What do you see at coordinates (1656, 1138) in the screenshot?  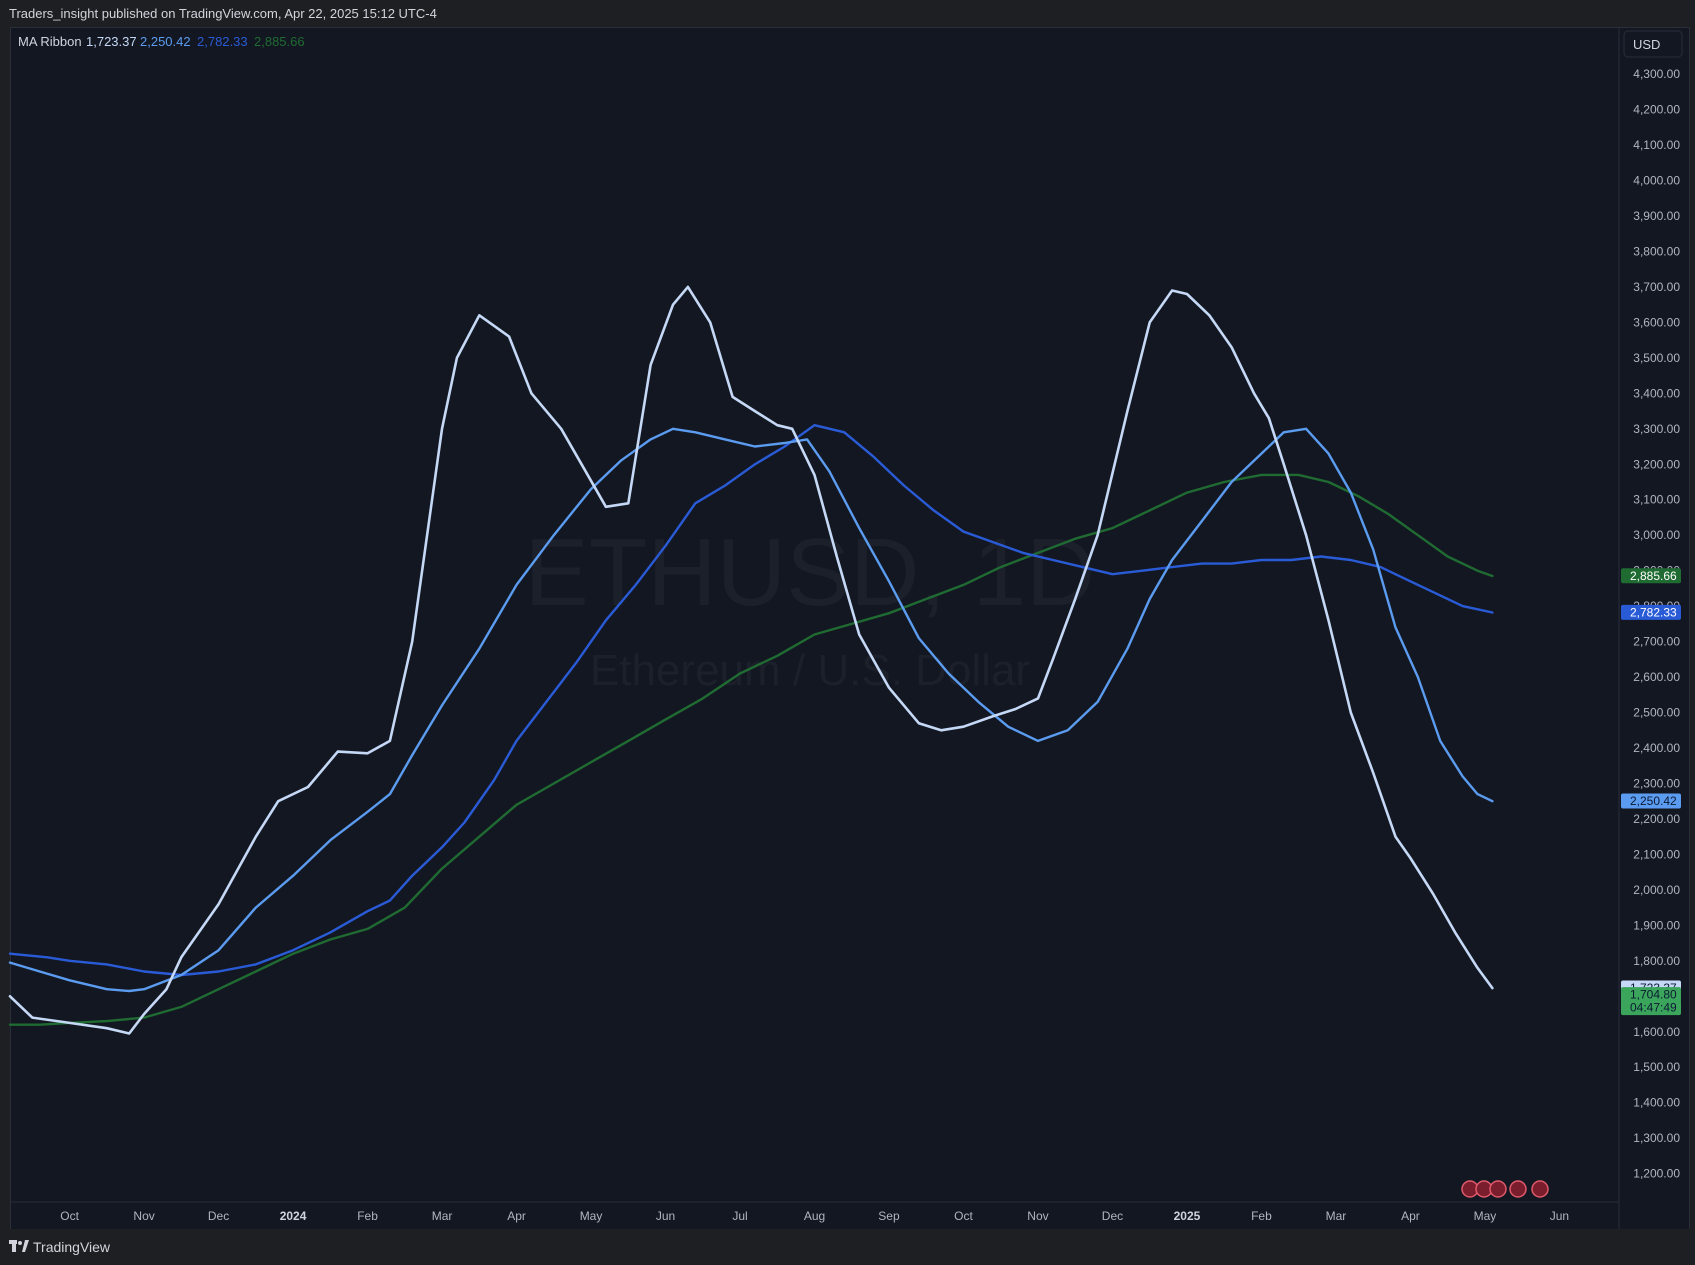 I see `price-tick-label: 1,300.00` at bounding box center [1656, 1138].